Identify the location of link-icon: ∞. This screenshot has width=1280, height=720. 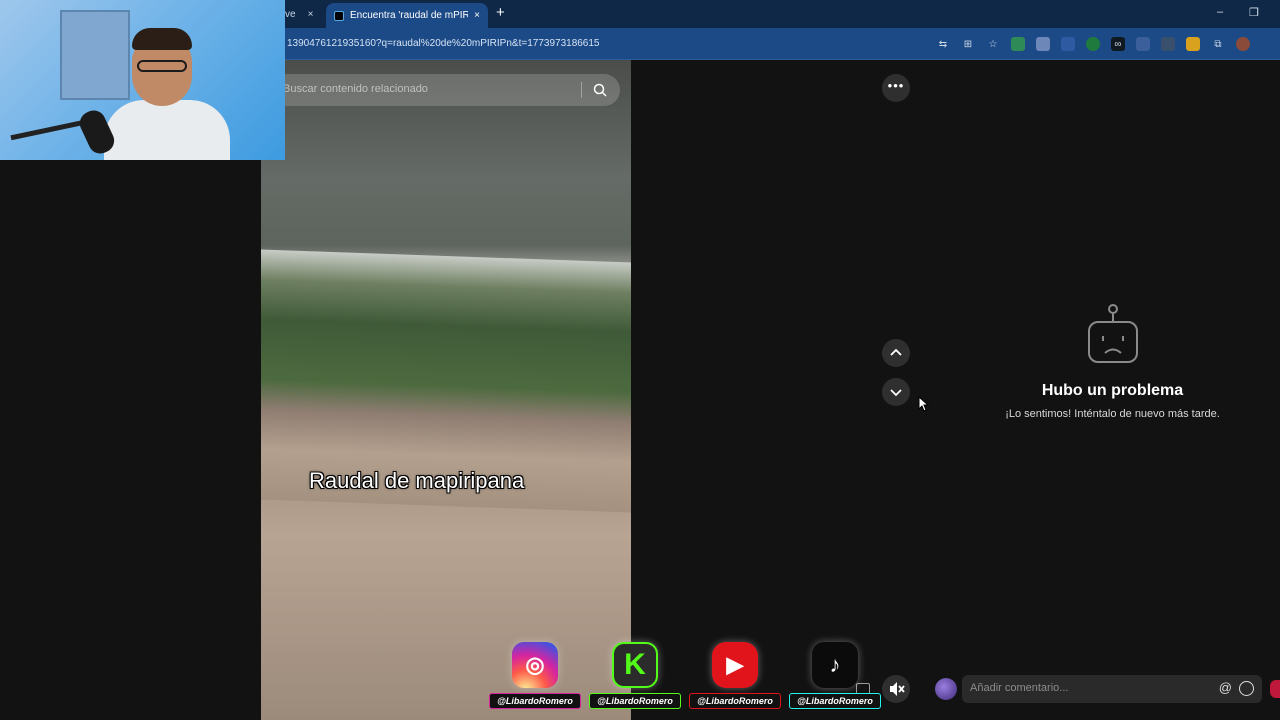
(1118, 44).